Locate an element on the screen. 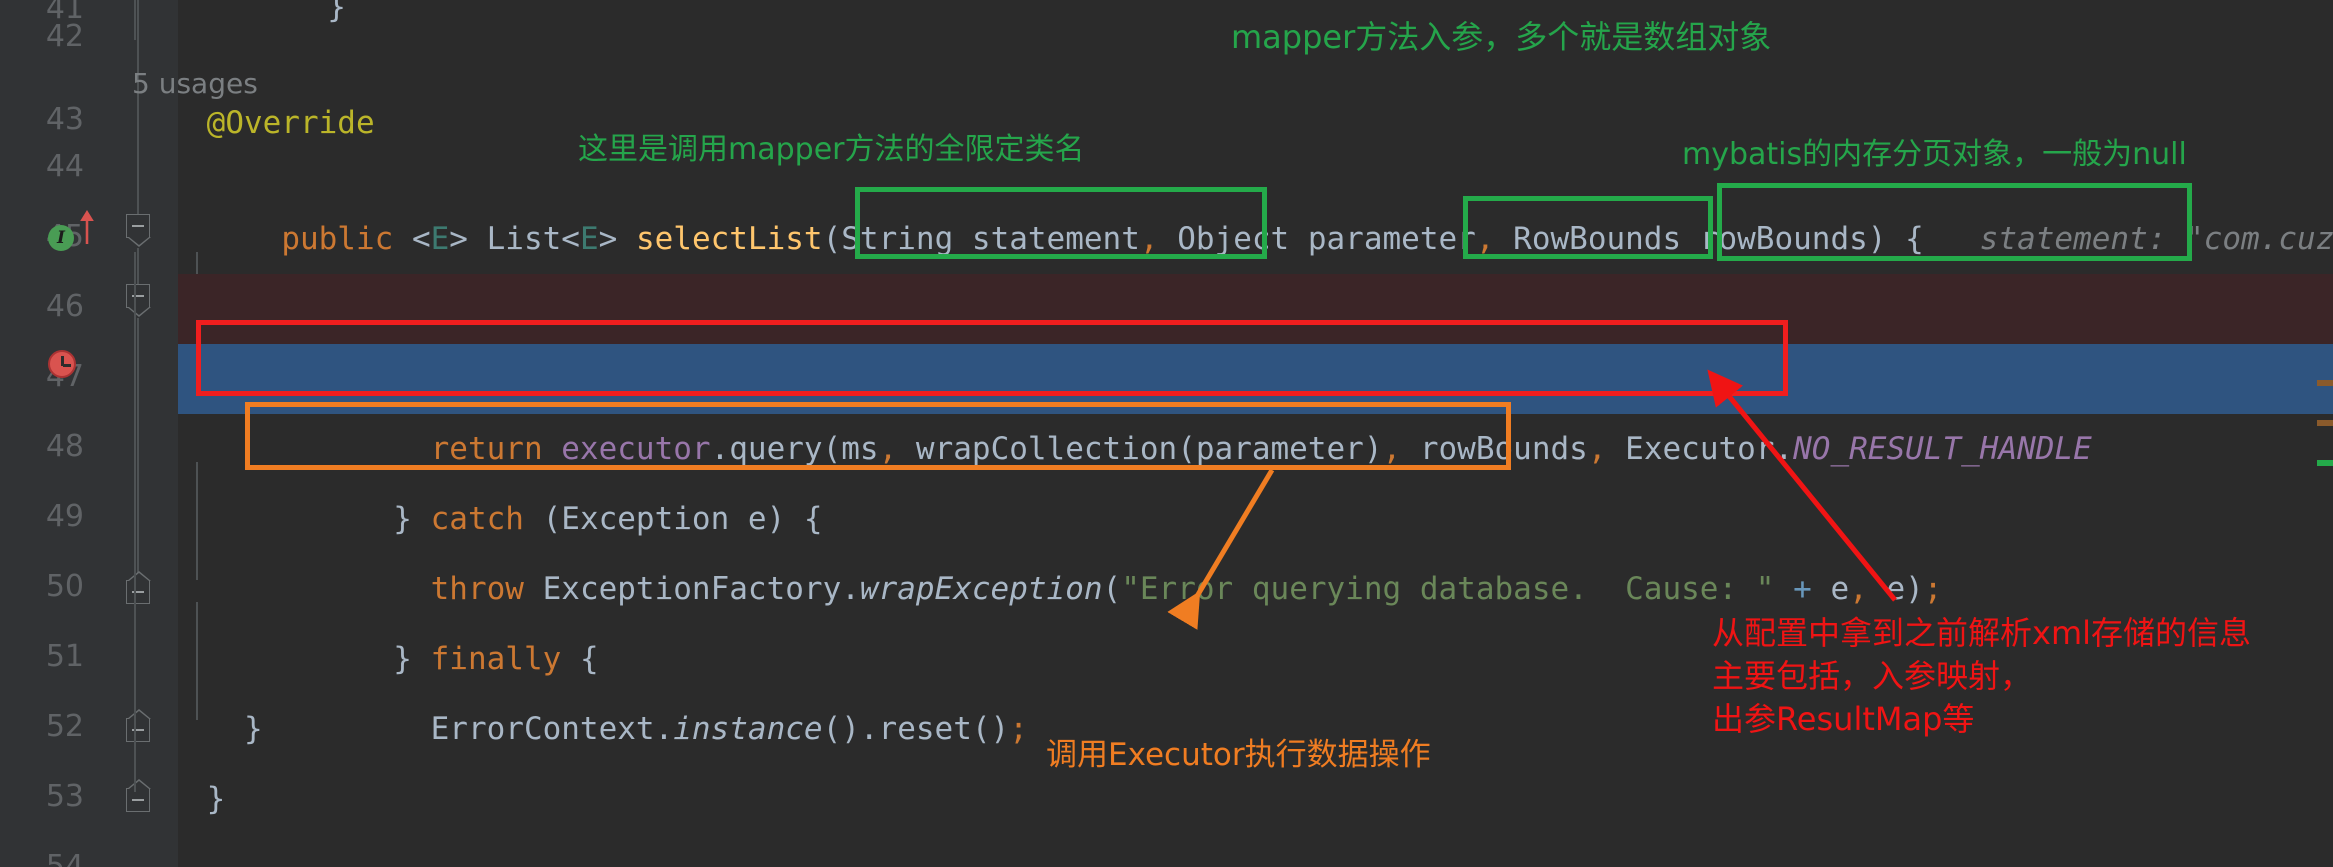 The height and width of the screenshot is (867, 2333). line-number: 50 is located at coordinates (64, 586).